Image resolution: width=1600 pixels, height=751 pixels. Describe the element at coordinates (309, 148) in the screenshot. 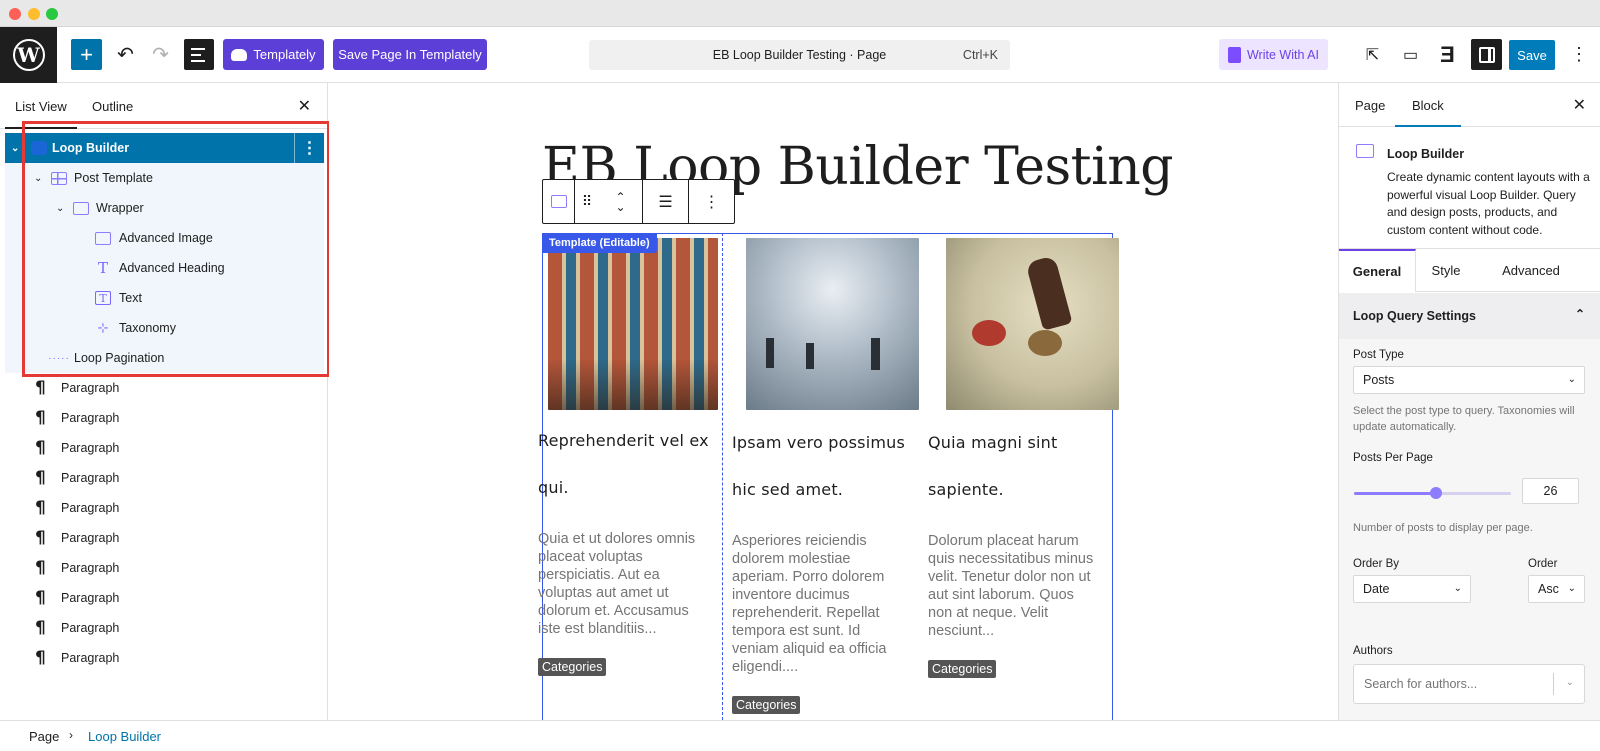

I see `block-options-button: ⋮` at that location.